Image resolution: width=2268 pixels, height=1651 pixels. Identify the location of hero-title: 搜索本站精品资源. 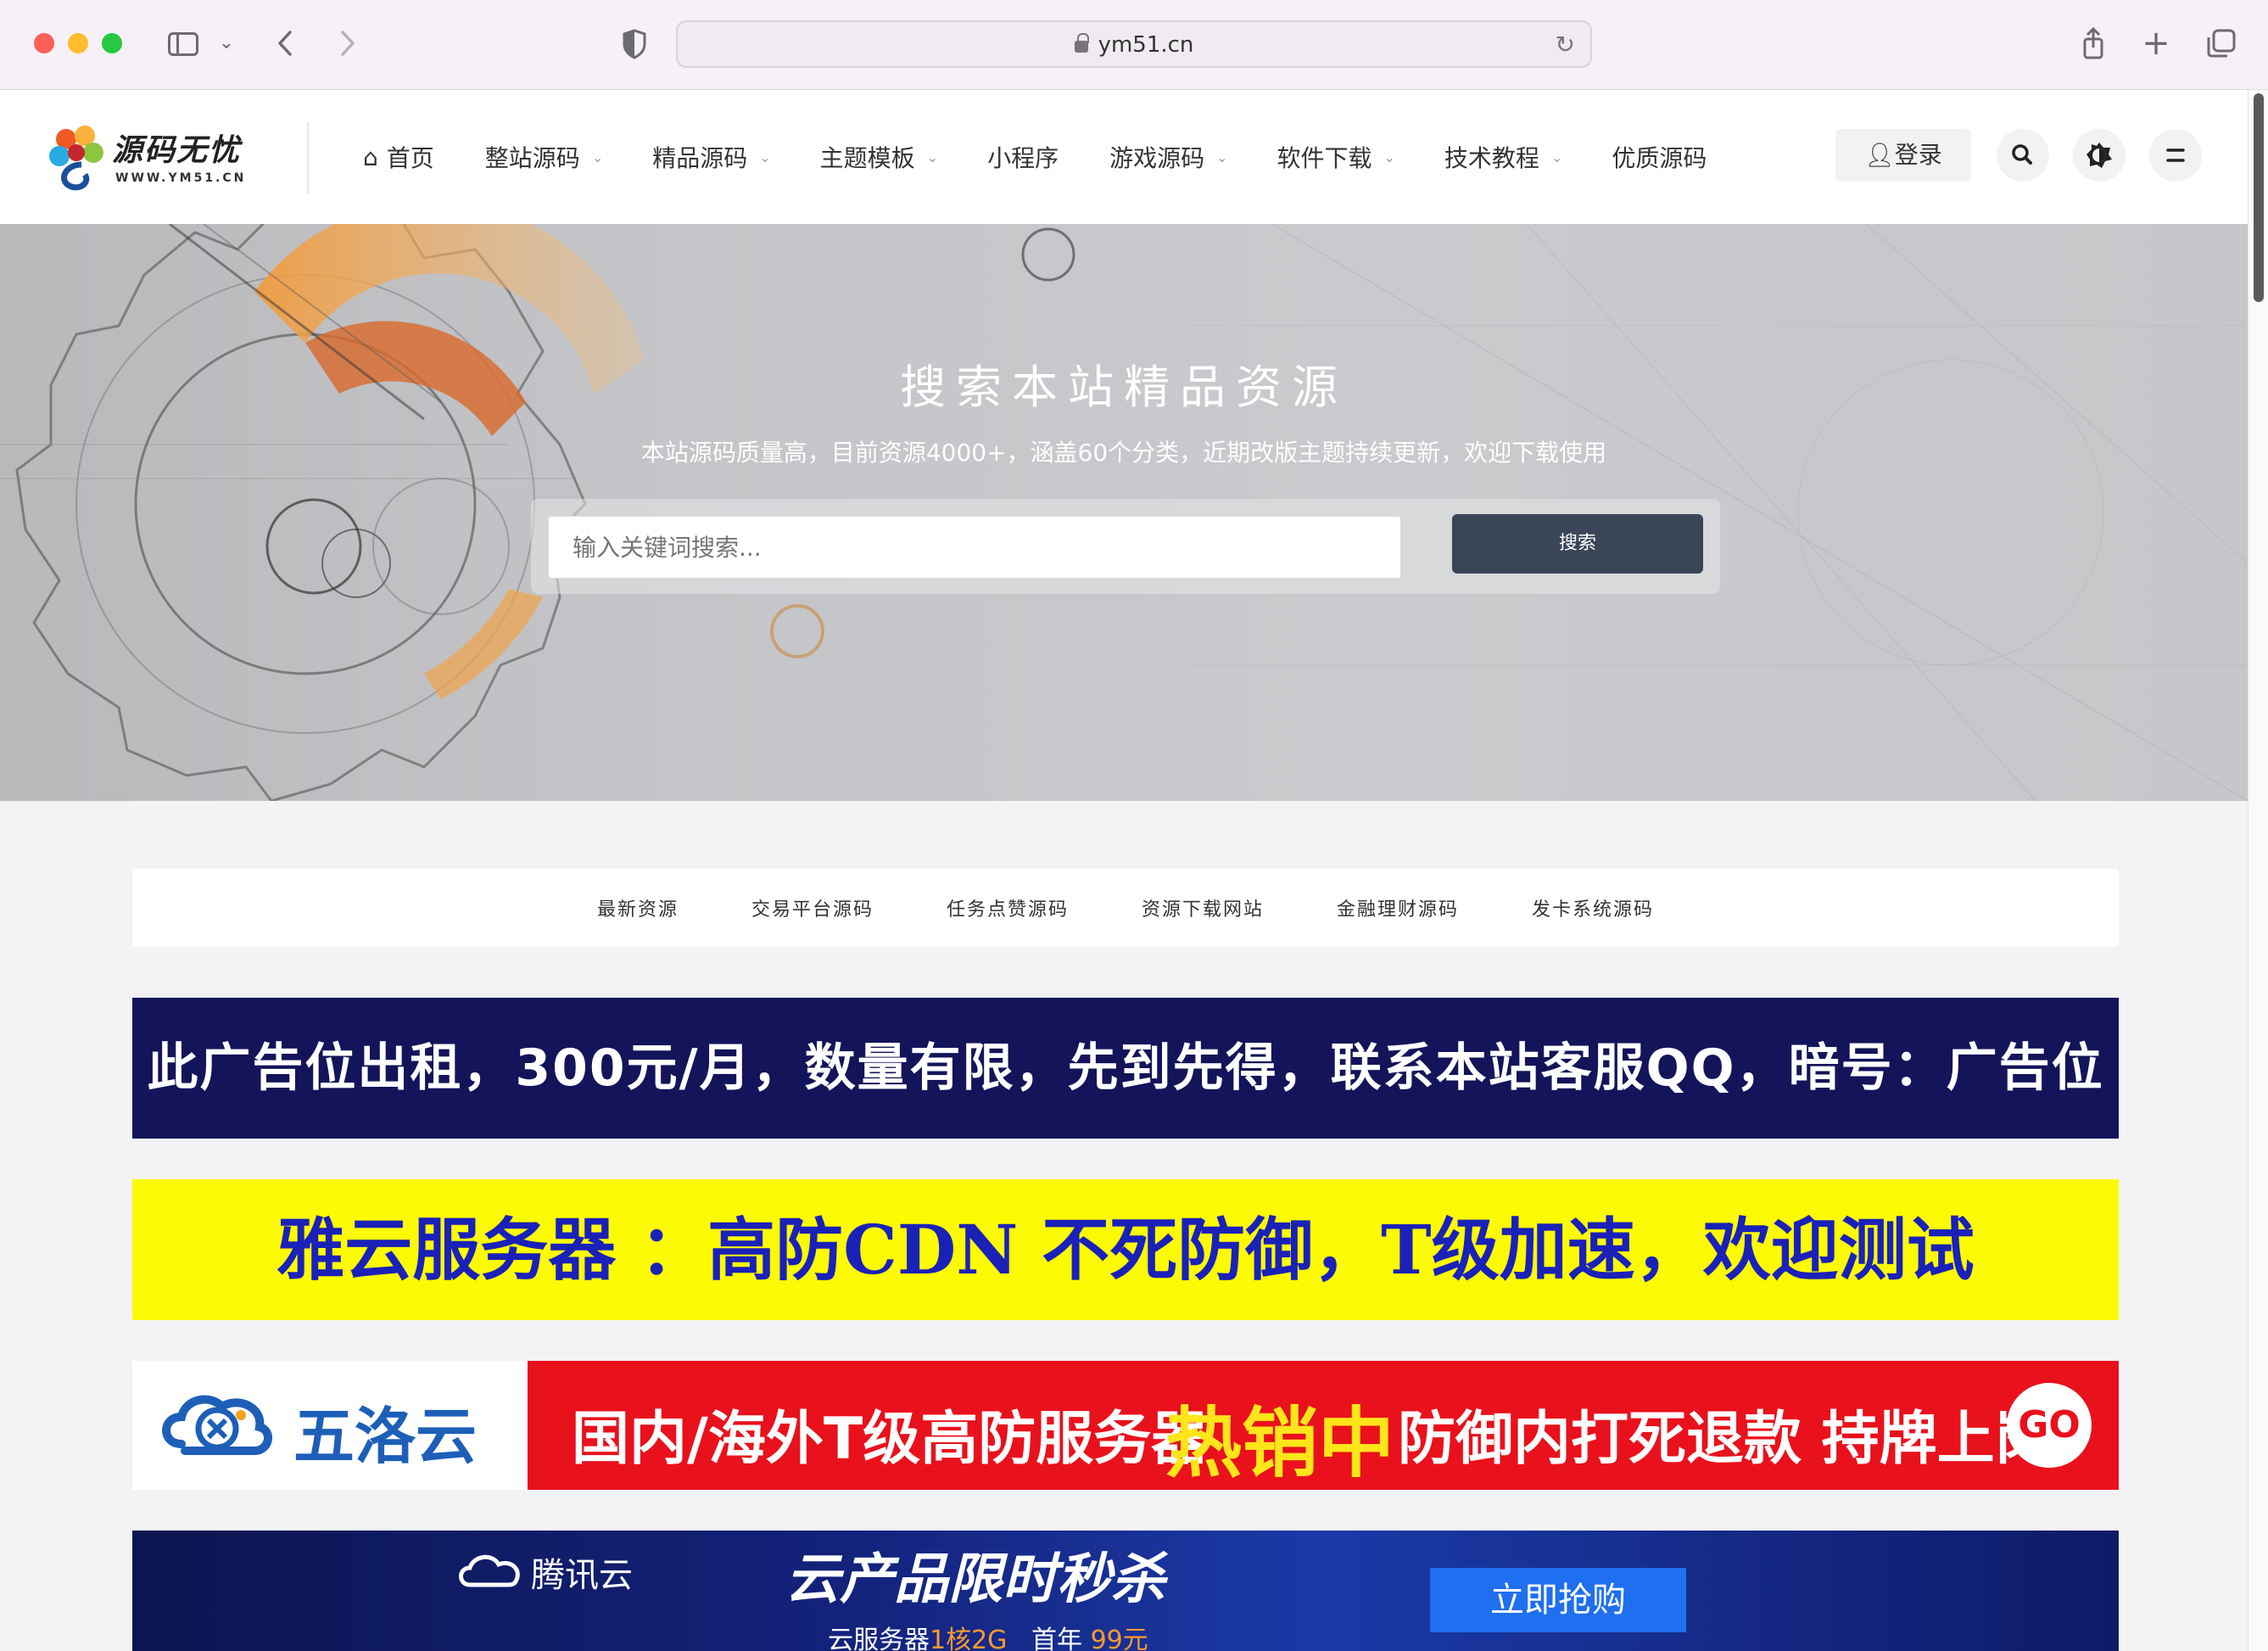
(1124, 388).